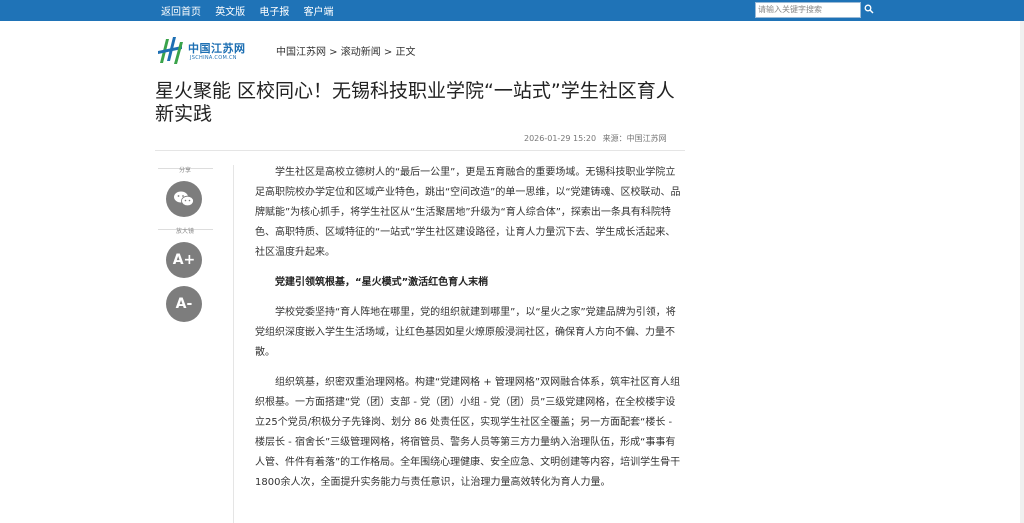 This screenshot has height=523, width=1024. What do you see at coordinates (869, 9) in the screenshot?
I see `search-icon` at bounding box center [869, 9].